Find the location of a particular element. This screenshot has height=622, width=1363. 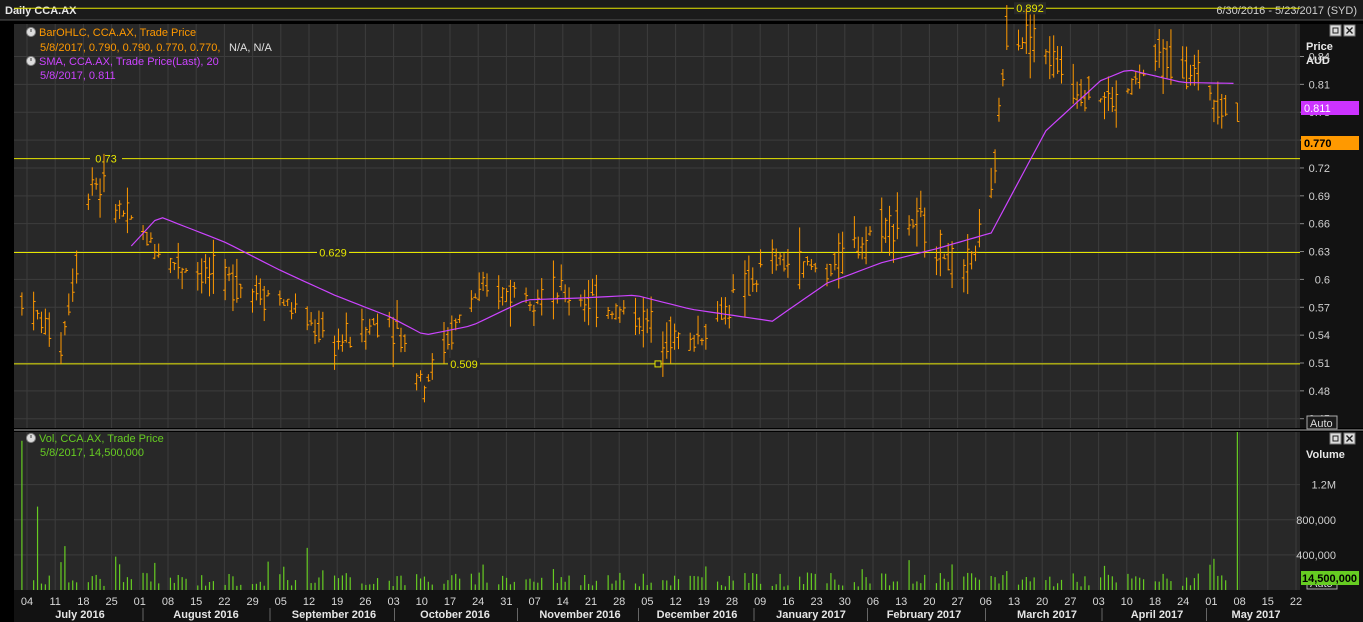

volume-tick-label: 1.2M is located at coordinates (1324, 486).